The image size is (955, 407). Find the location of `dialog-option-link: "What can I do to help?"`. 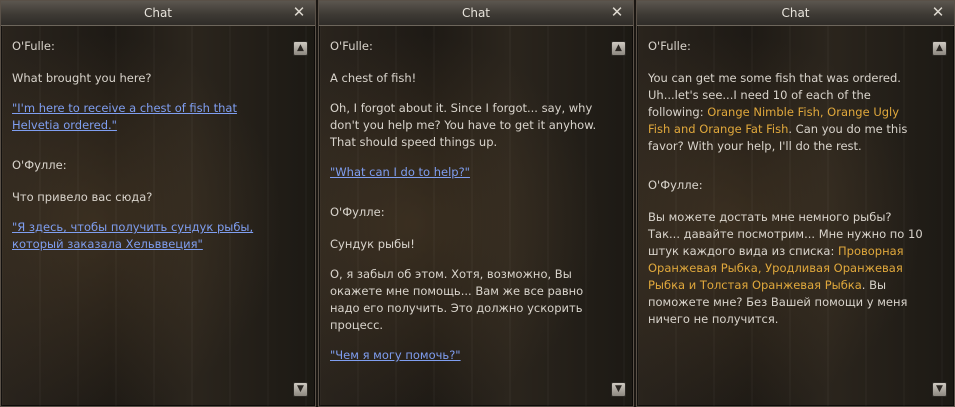

dialog-option-link: "What can I do to help?" is located at coordinates (466, 172).